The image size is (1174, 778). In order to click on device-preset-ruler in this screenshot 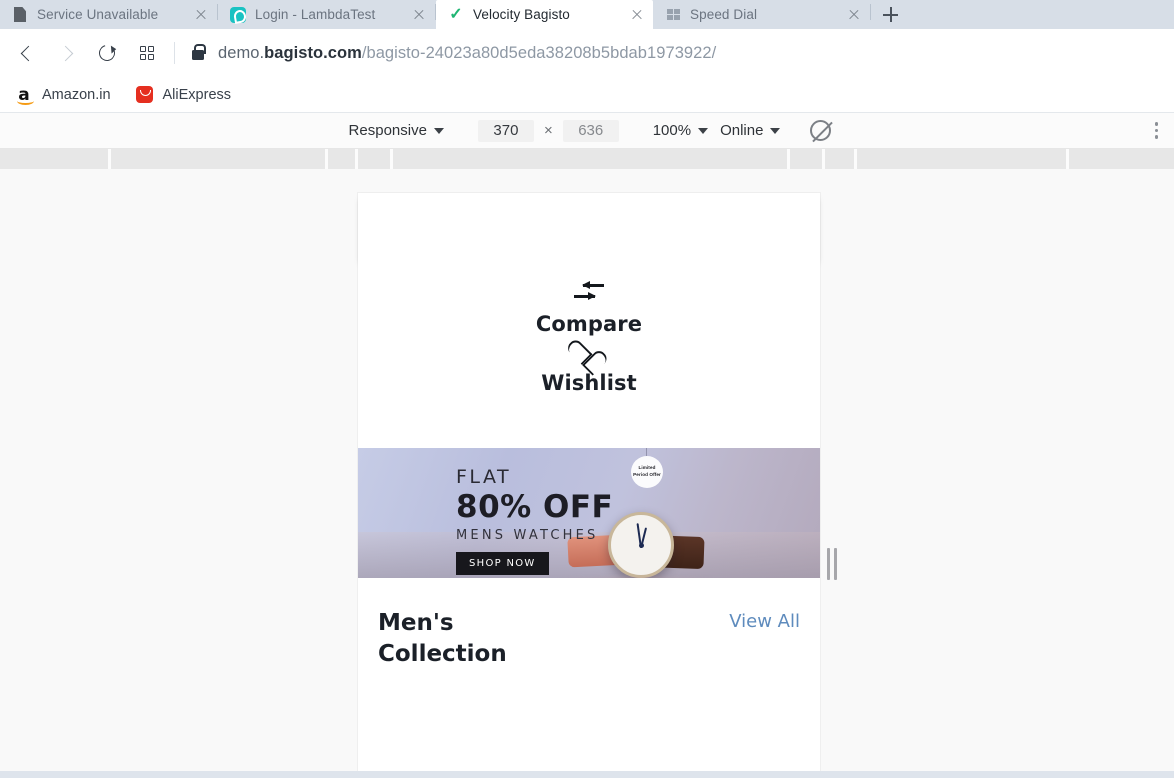, I will do `click(587, 159)`.